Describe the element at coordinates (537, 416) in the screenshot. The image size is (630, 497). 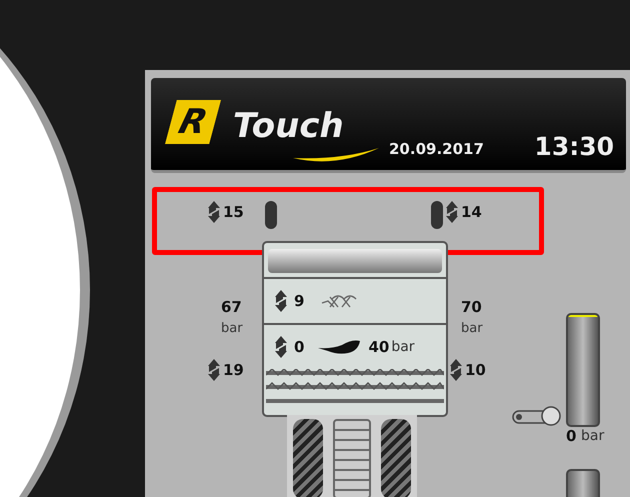
I see `belt-drive-icon` at that location.